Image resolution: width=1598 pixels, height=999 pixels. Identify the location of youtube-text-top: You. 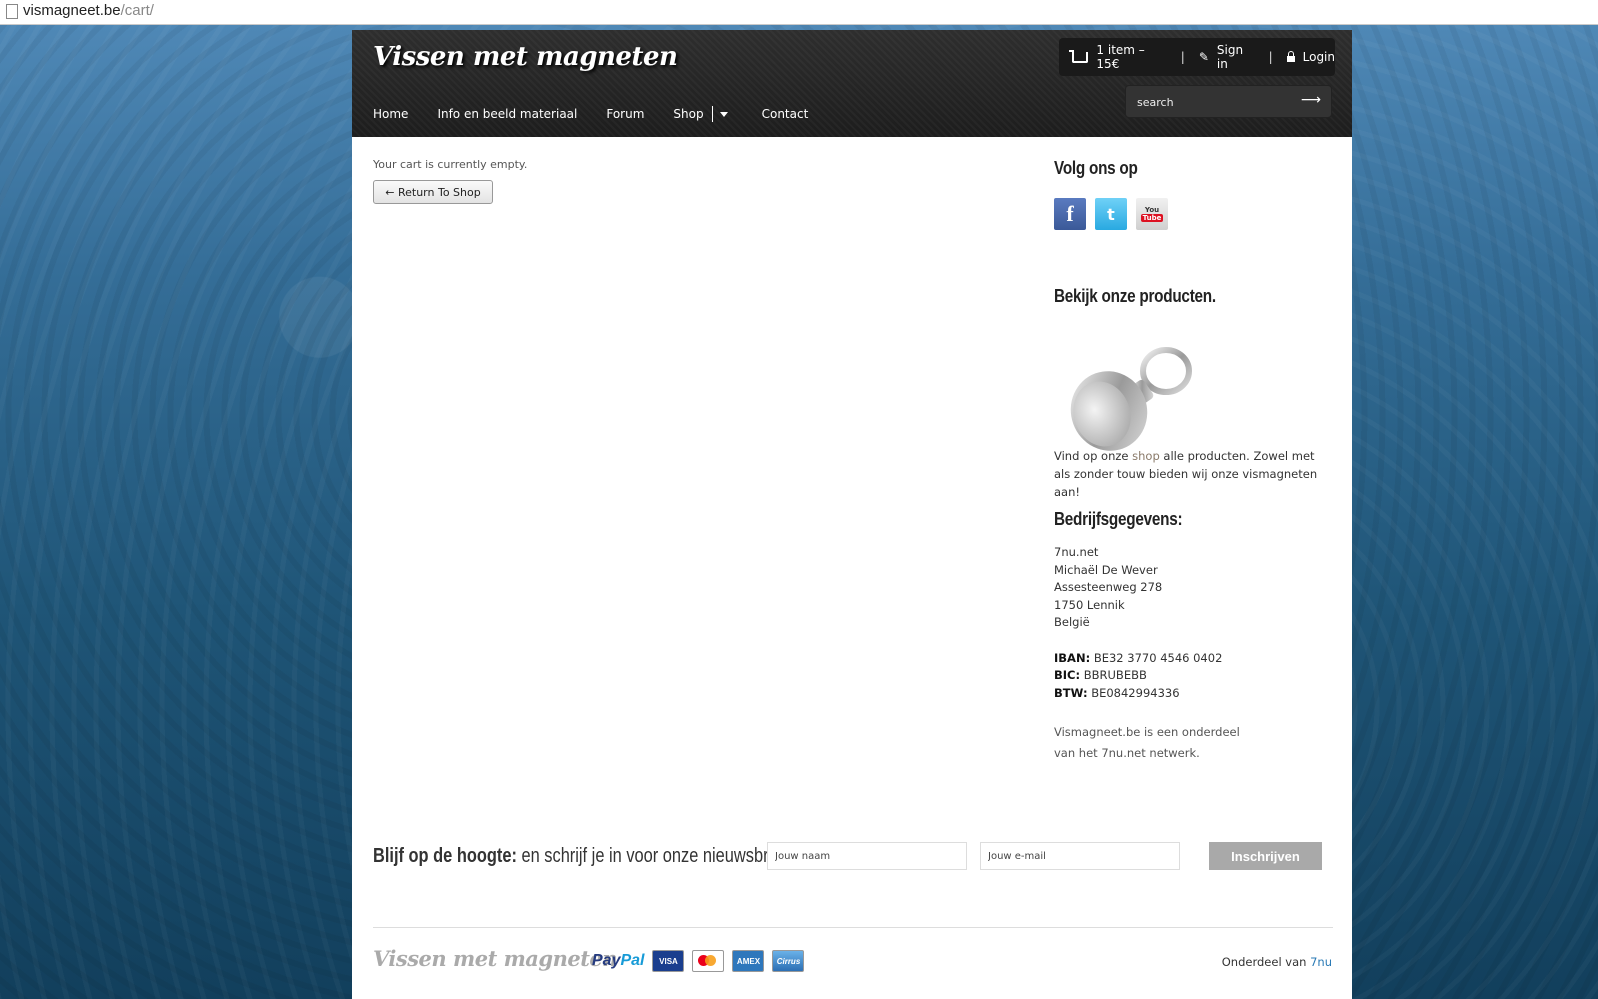
(1152, 210).